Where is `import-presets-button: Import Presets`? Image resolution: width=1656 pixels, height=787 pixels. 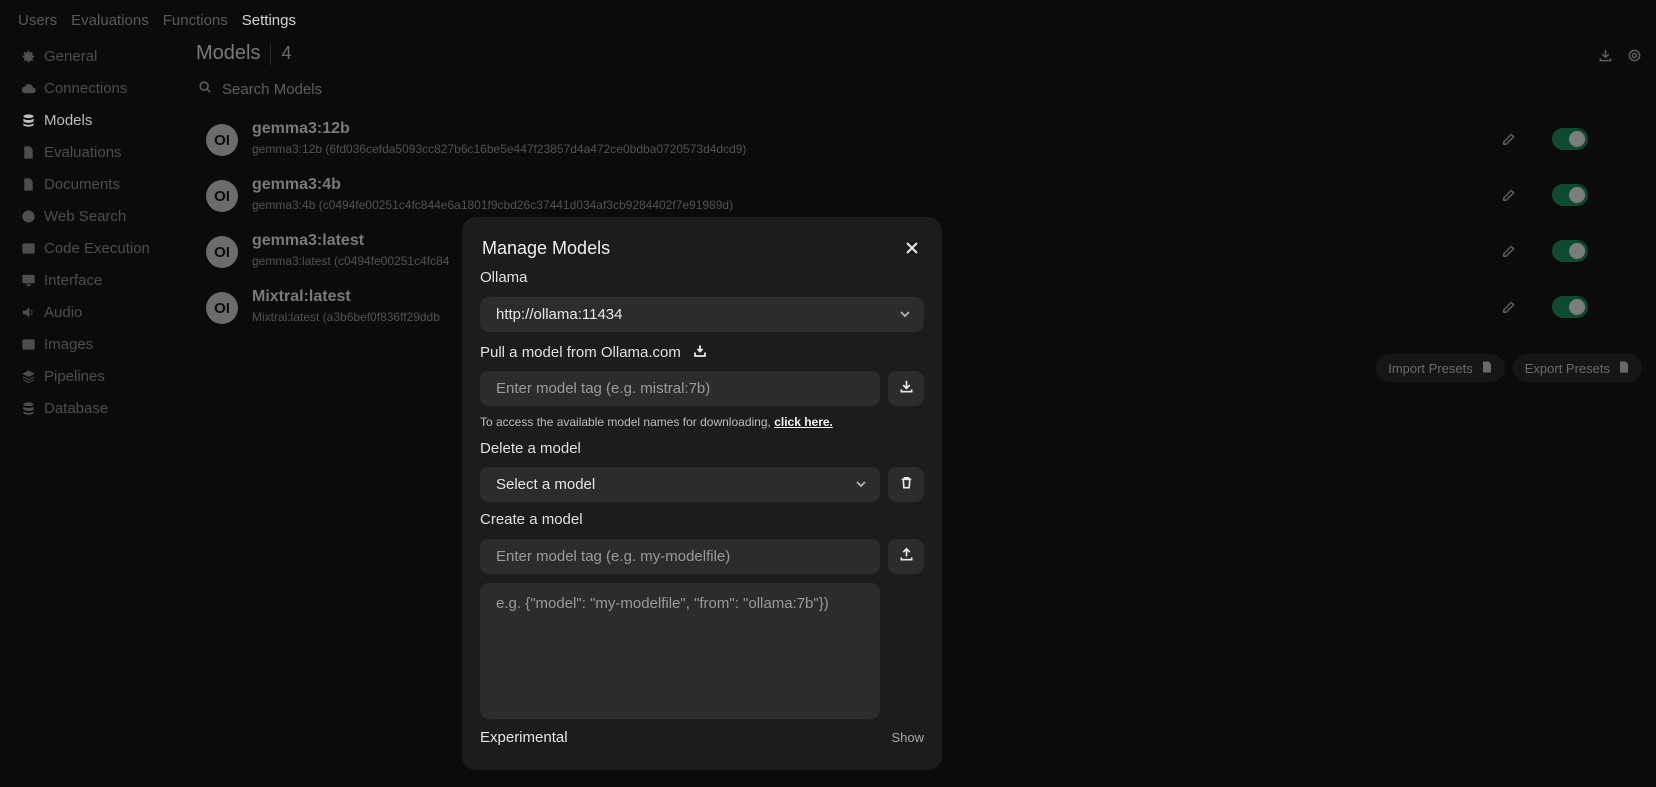
import-presets-button: Import Presets is located at coordinates (1440, 368).